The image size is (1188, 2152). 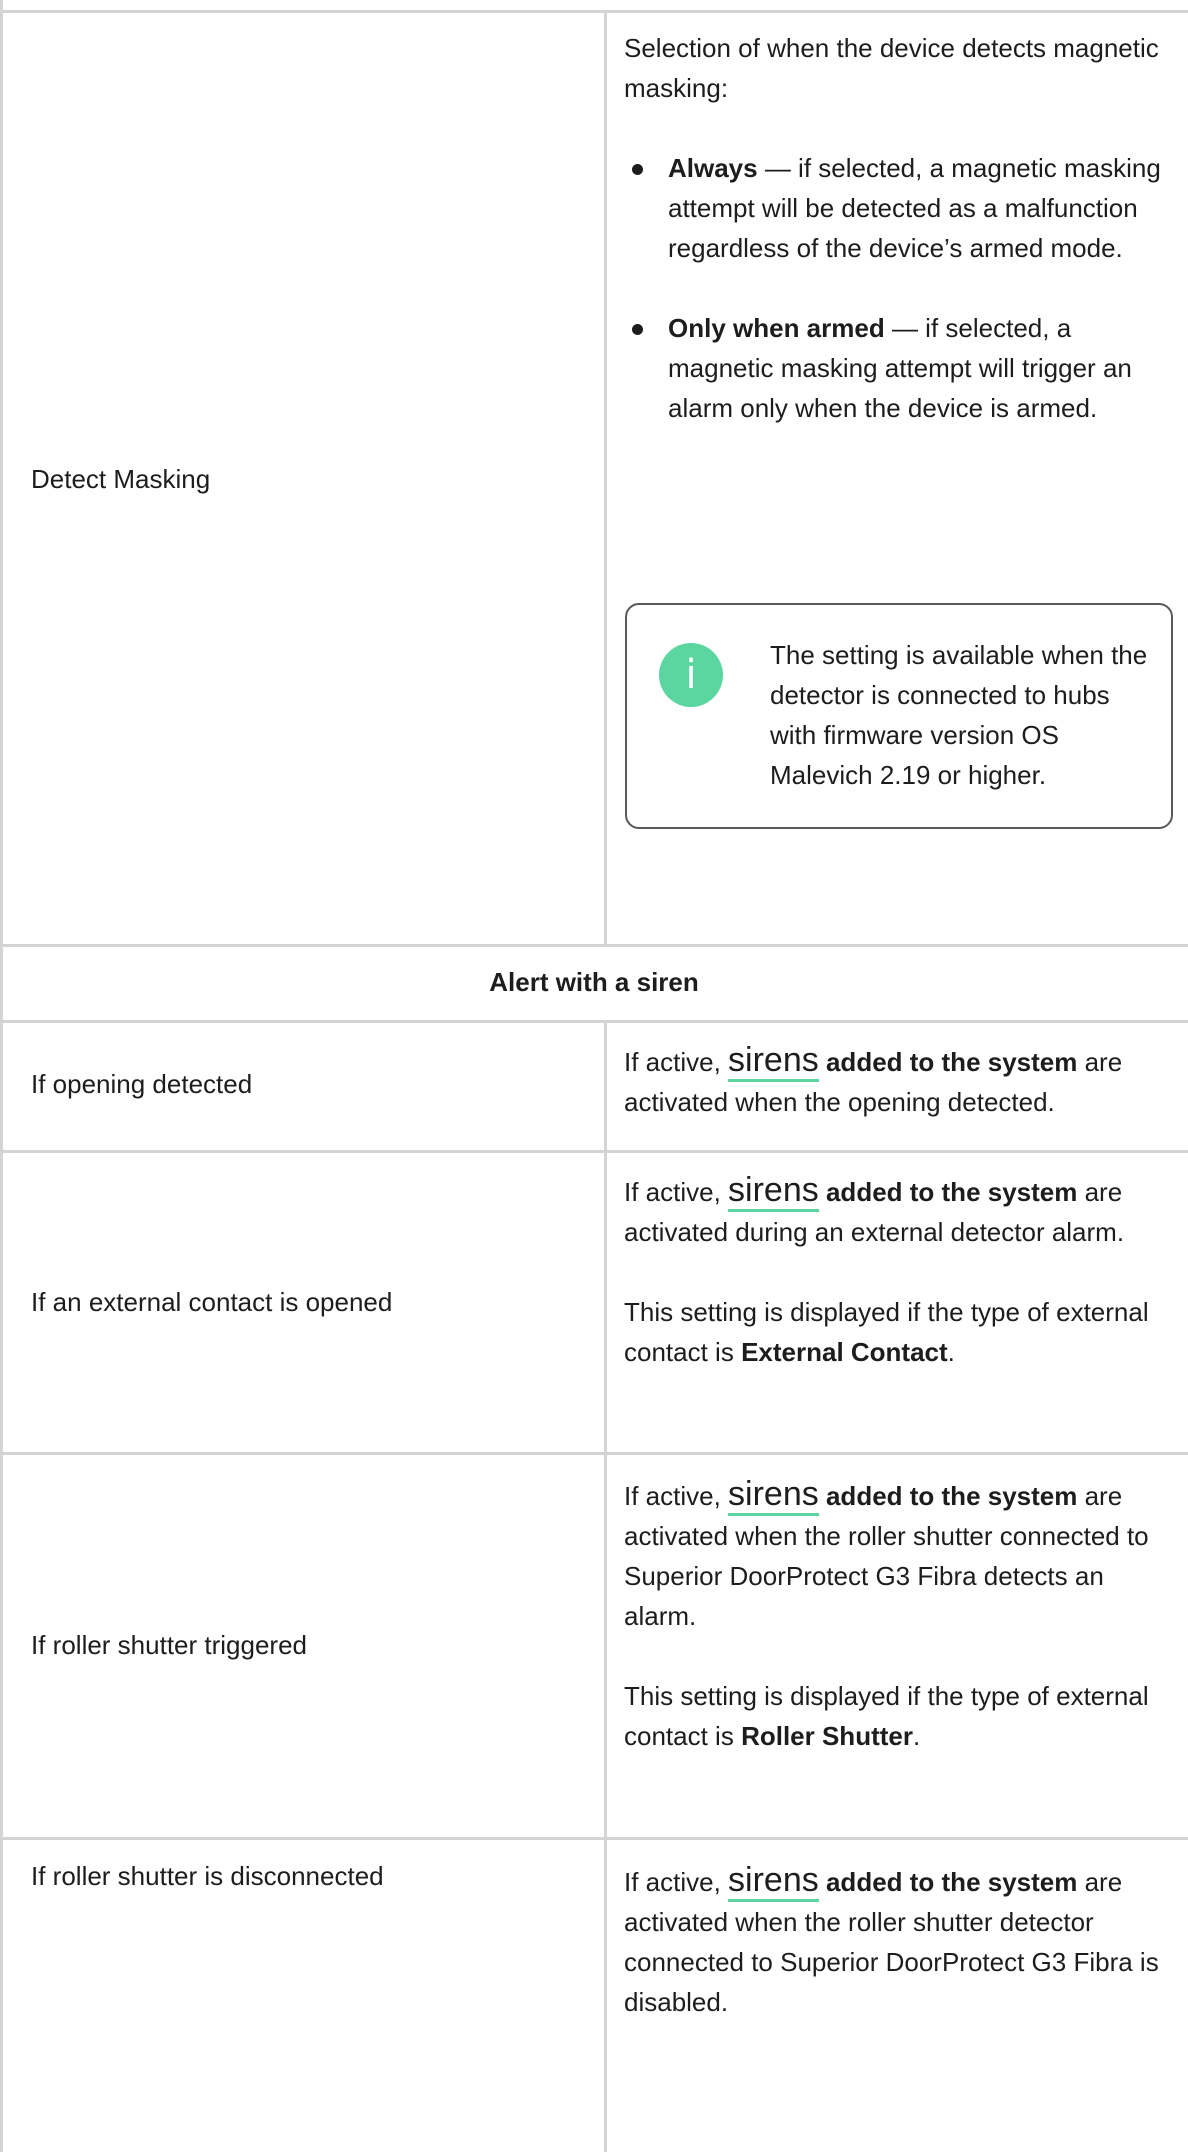 What do you see at coordinates (207, 1876) in the screenshot?
I see `row-label: If roller shutter is disconnected` at bounding box center [207, 1876].